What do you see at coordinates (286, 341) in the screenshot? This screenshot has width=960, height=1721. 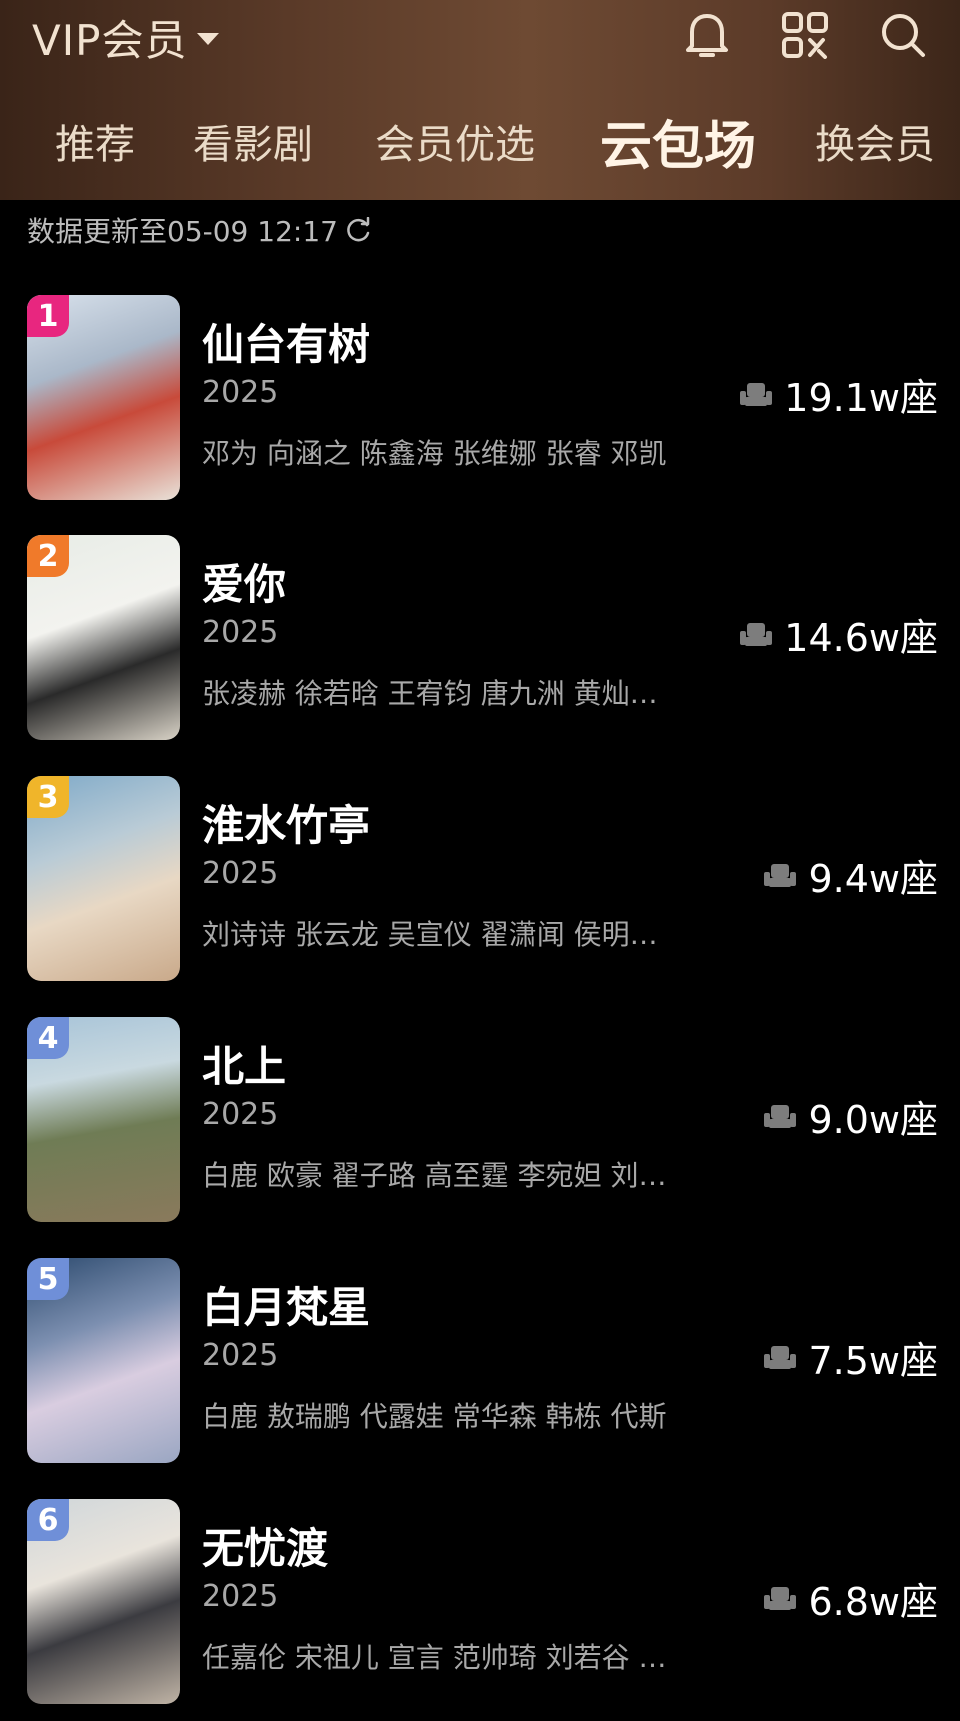 I see `item-title: 仙台有树` at bounding box center [286, 341].